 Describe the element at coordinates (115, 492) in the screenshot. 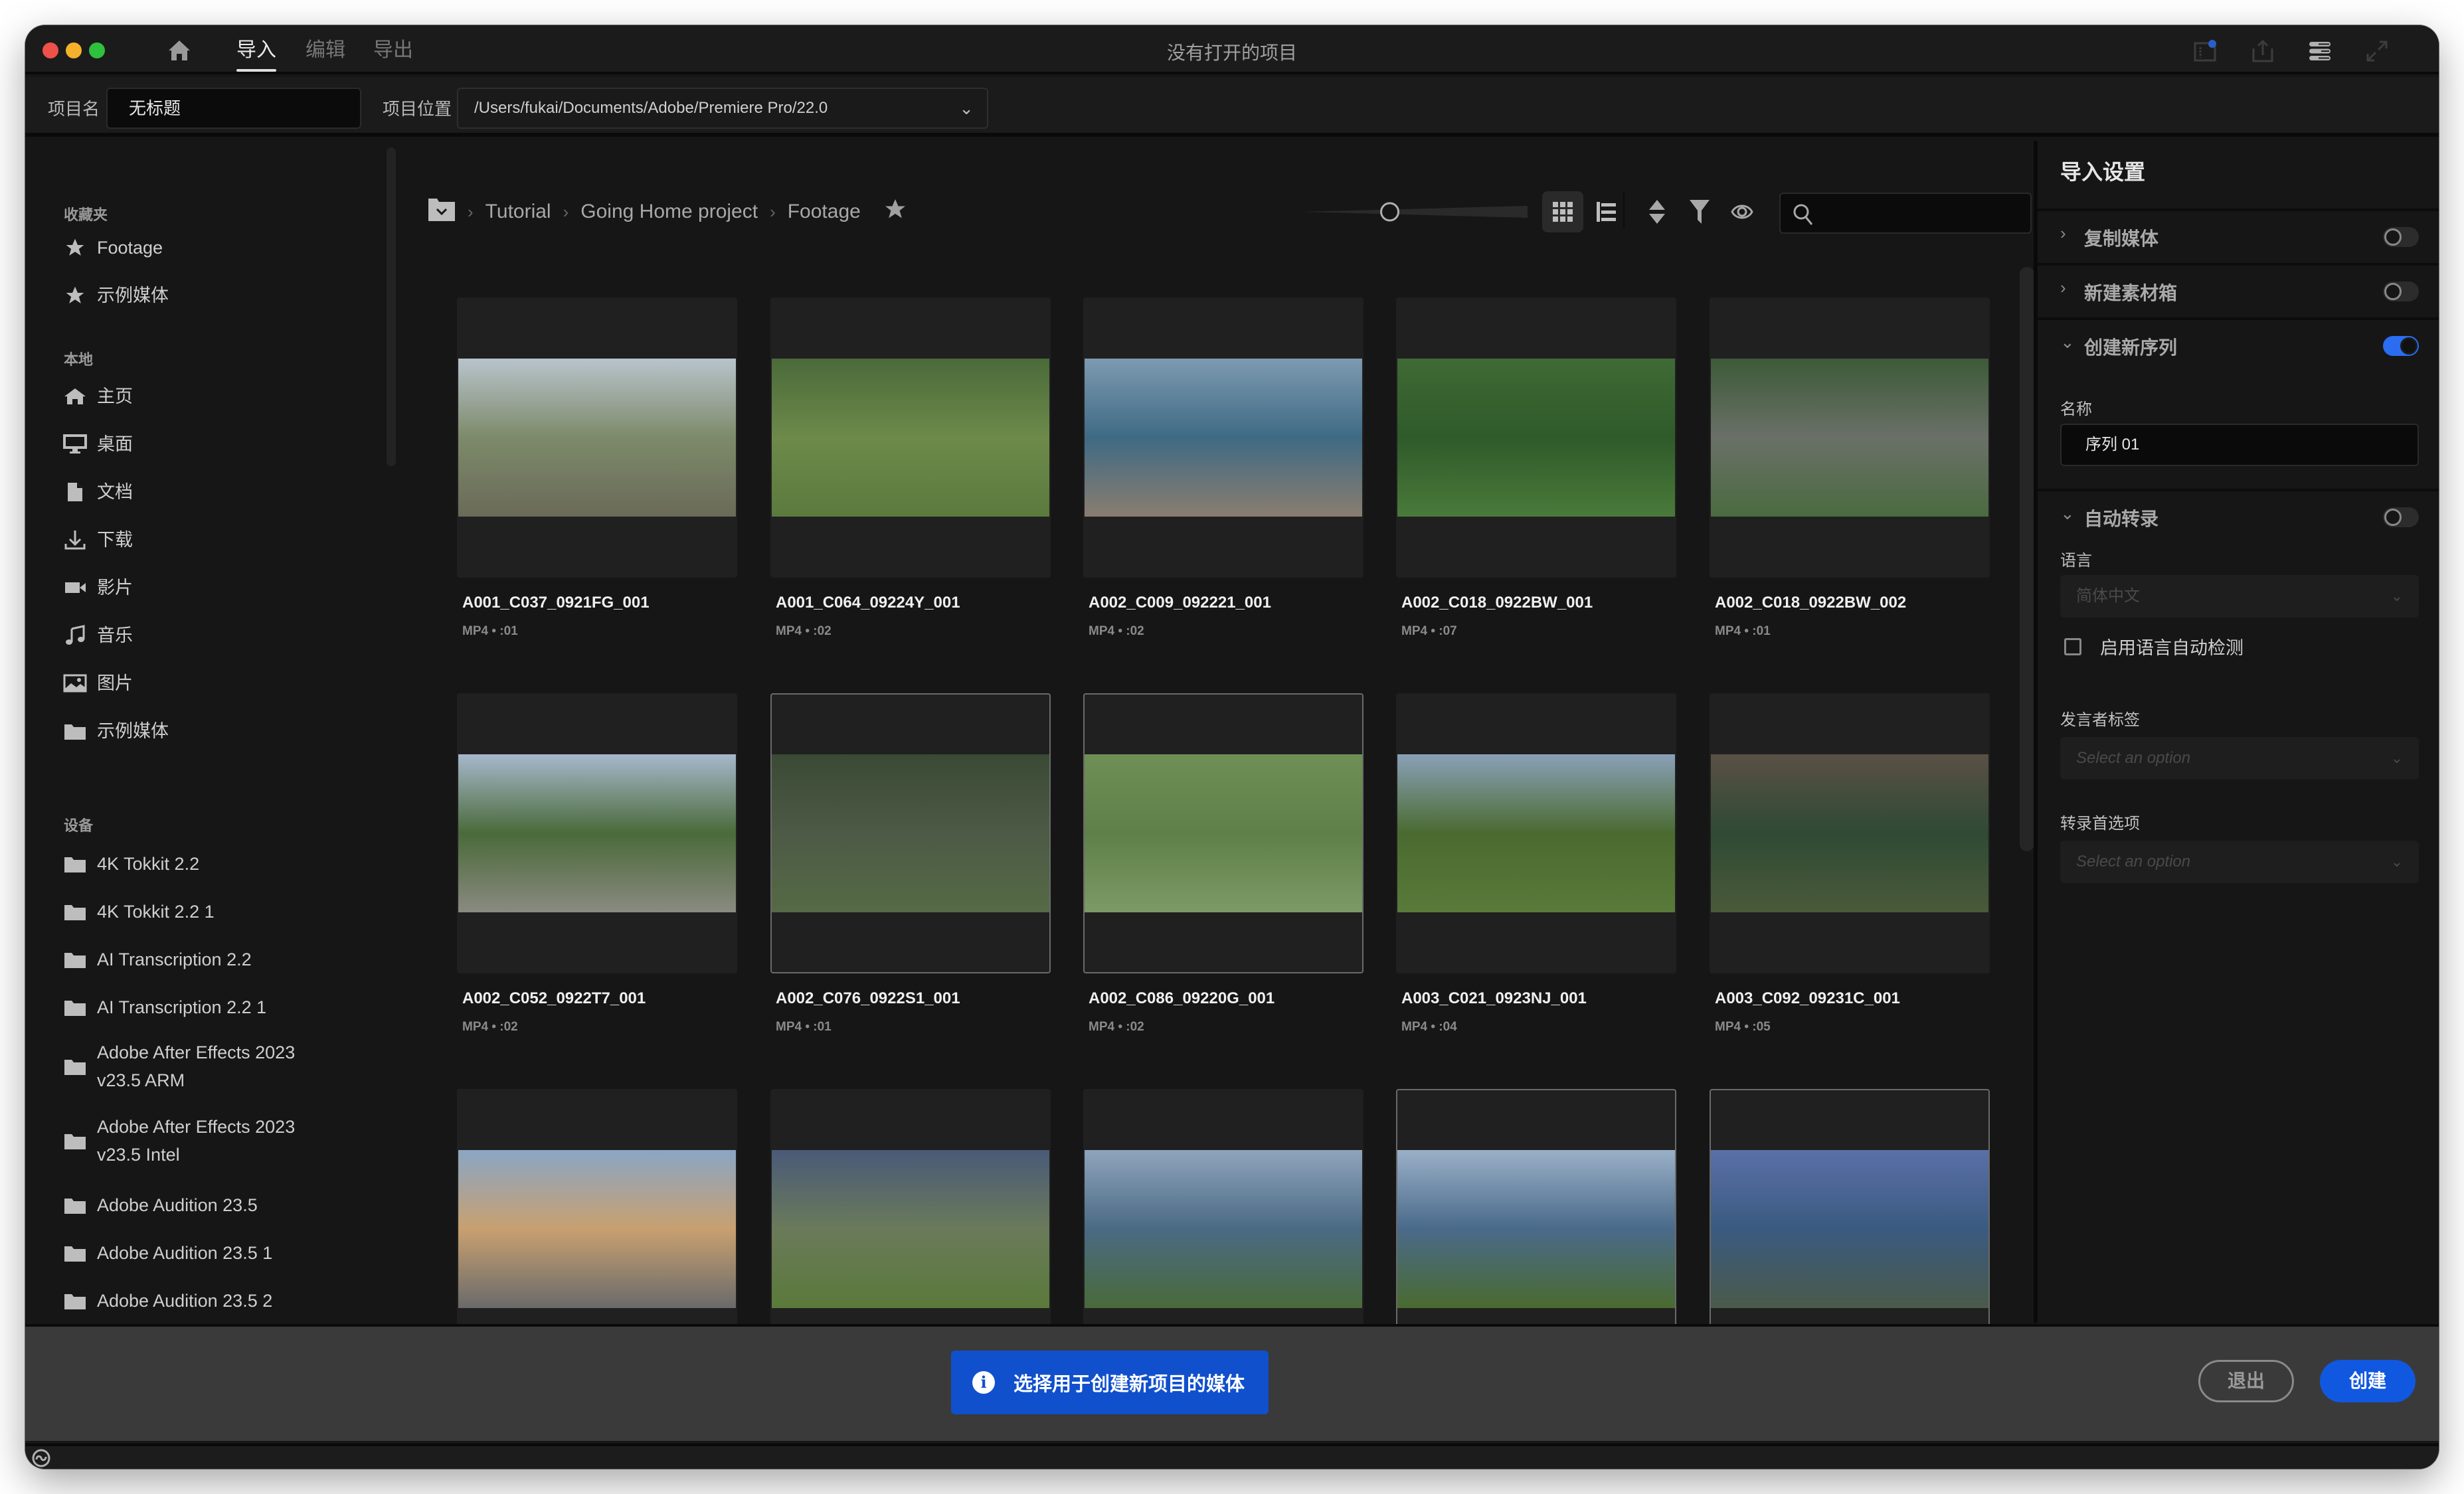

I see `sidebar-item-label: 文档` at that location.